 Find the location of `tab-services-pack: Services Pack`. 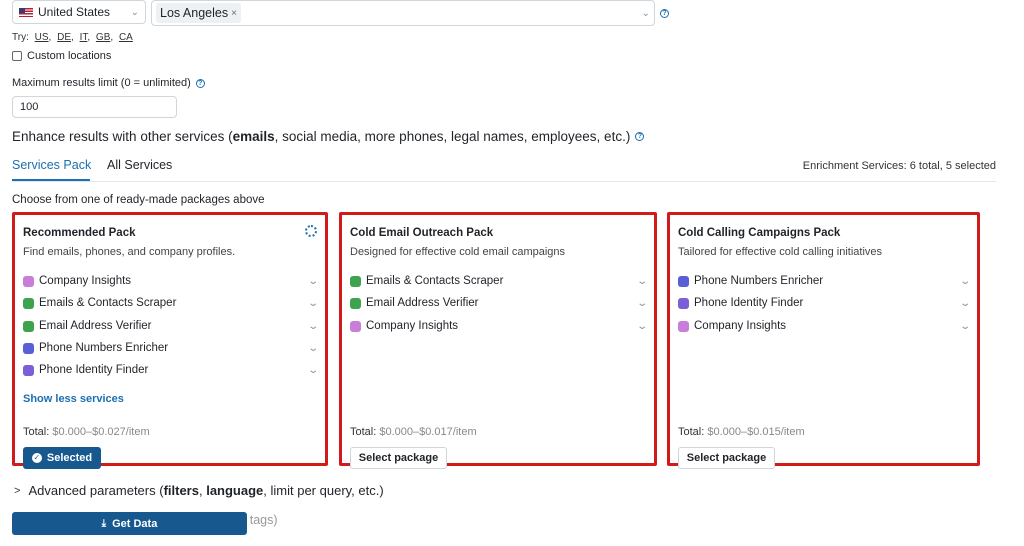

tab-services-pack: Services Pack is located at coordinates (51, 165).